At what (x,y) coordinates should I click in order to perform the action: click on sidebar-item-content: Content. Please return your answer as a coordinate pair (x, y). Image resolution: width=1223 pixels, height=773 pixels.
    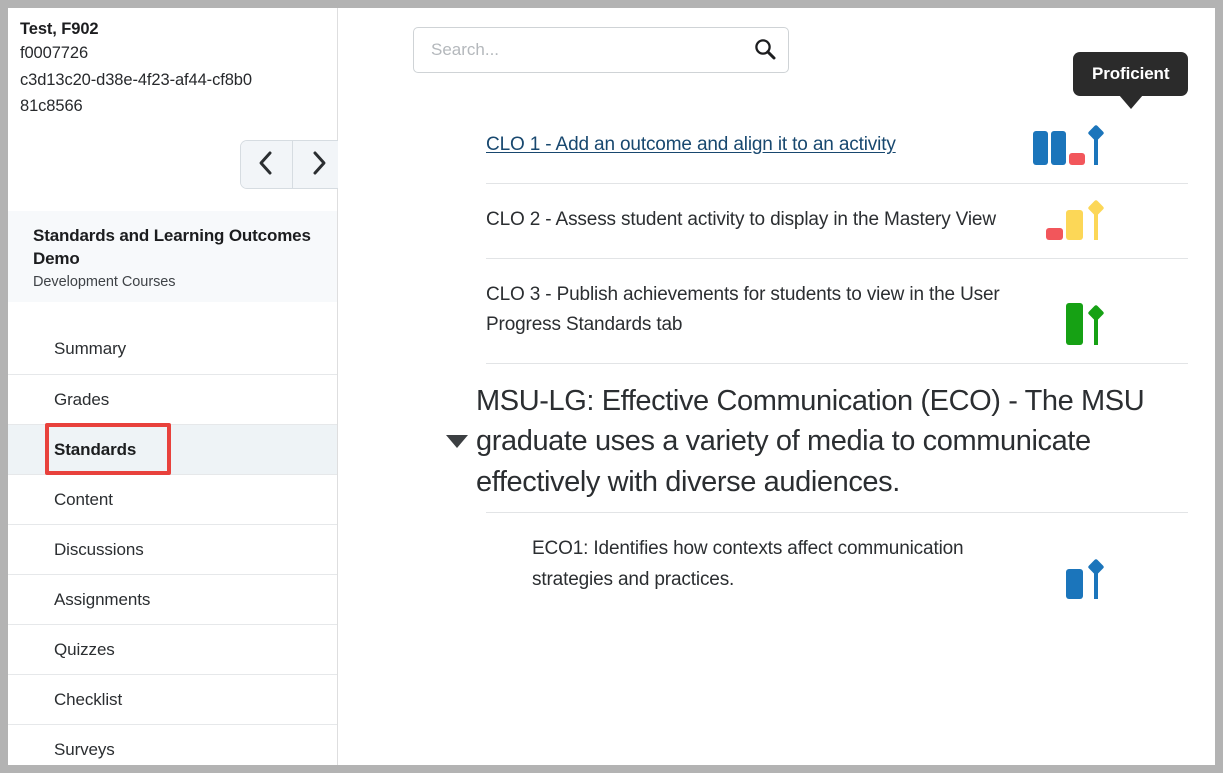
    Looking at the image, I should click on (172, 499).